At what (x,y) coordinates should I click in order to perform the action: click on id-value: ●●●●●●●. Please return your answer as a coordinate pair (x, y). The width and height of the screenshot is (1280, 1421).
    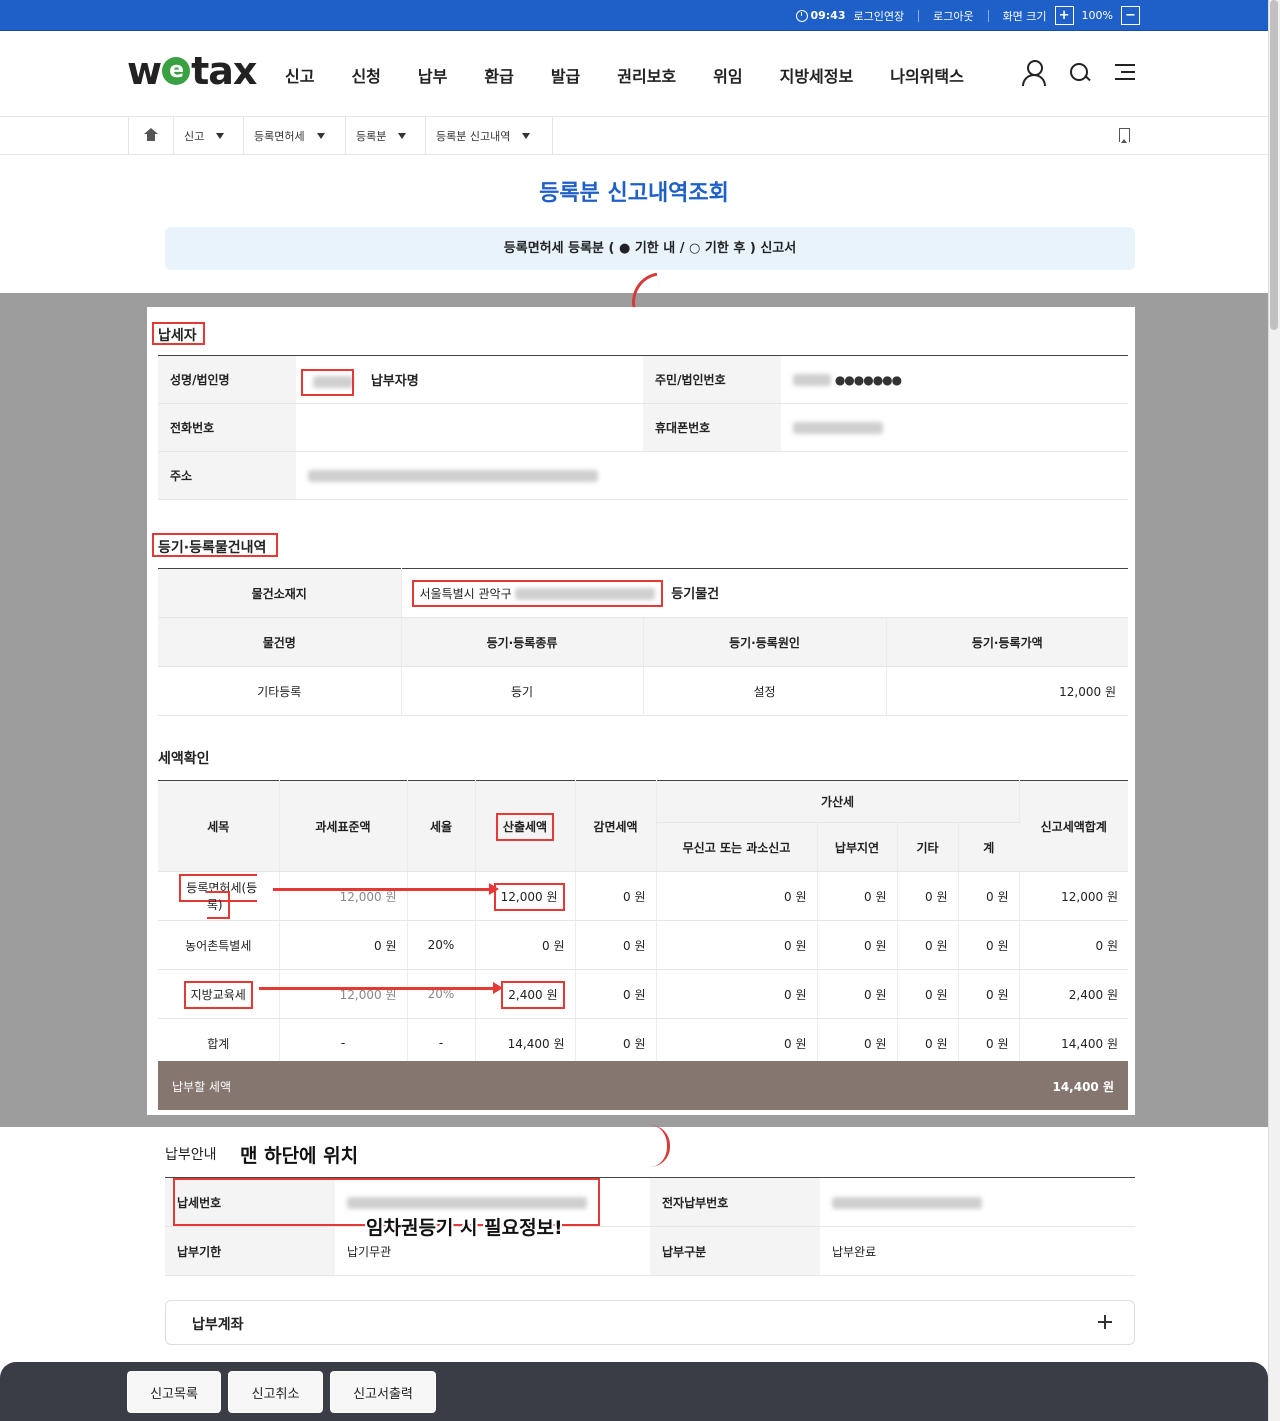
    Looking at the image, I should click on (954, 379).